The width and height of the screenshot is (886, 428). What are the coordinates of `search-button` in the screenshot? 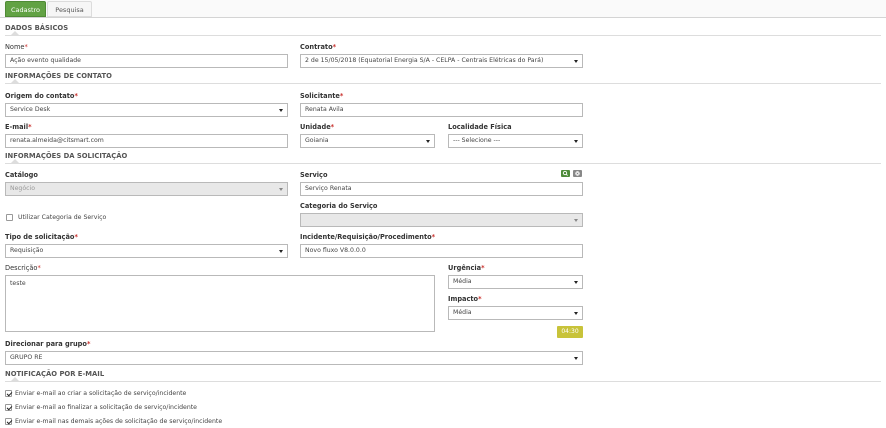 It's located at (565, 173).